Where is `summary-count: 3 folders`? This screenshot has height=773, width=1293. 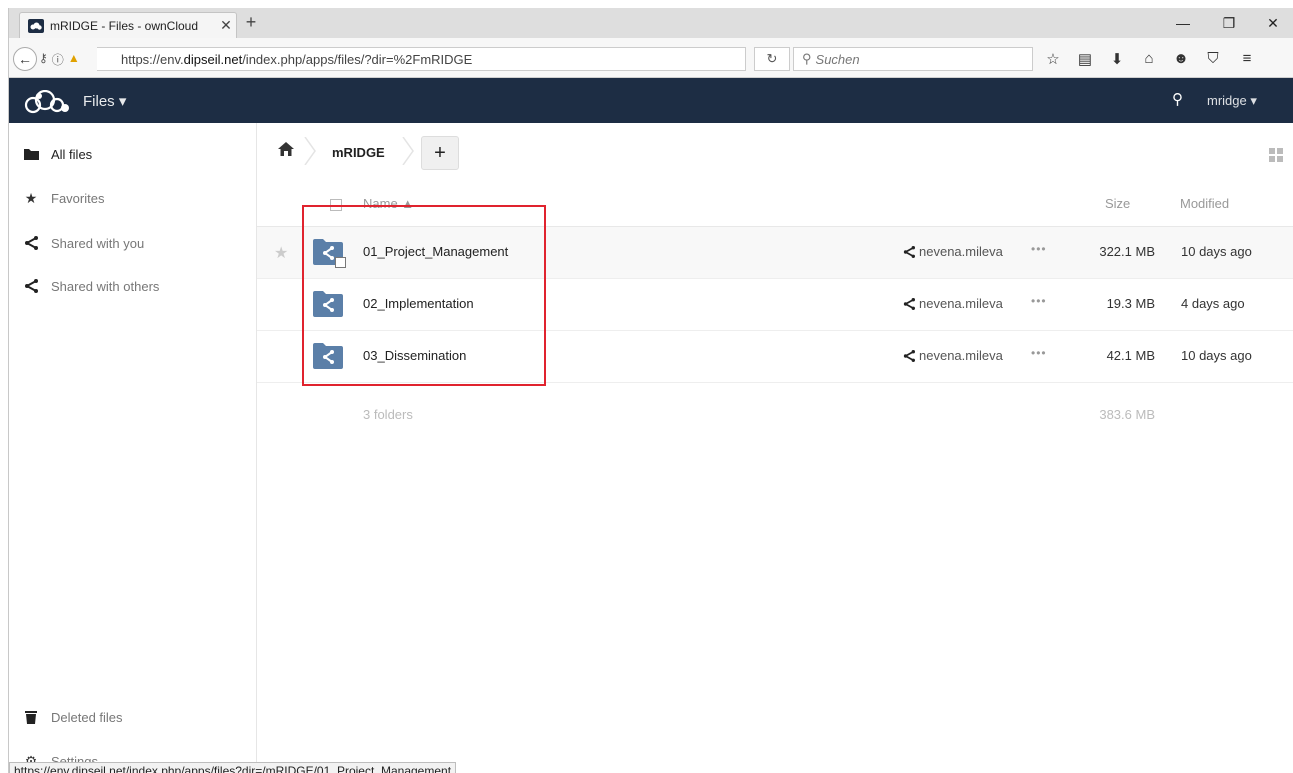
summary-count: 3 folders is located at coordinates (388, 414).